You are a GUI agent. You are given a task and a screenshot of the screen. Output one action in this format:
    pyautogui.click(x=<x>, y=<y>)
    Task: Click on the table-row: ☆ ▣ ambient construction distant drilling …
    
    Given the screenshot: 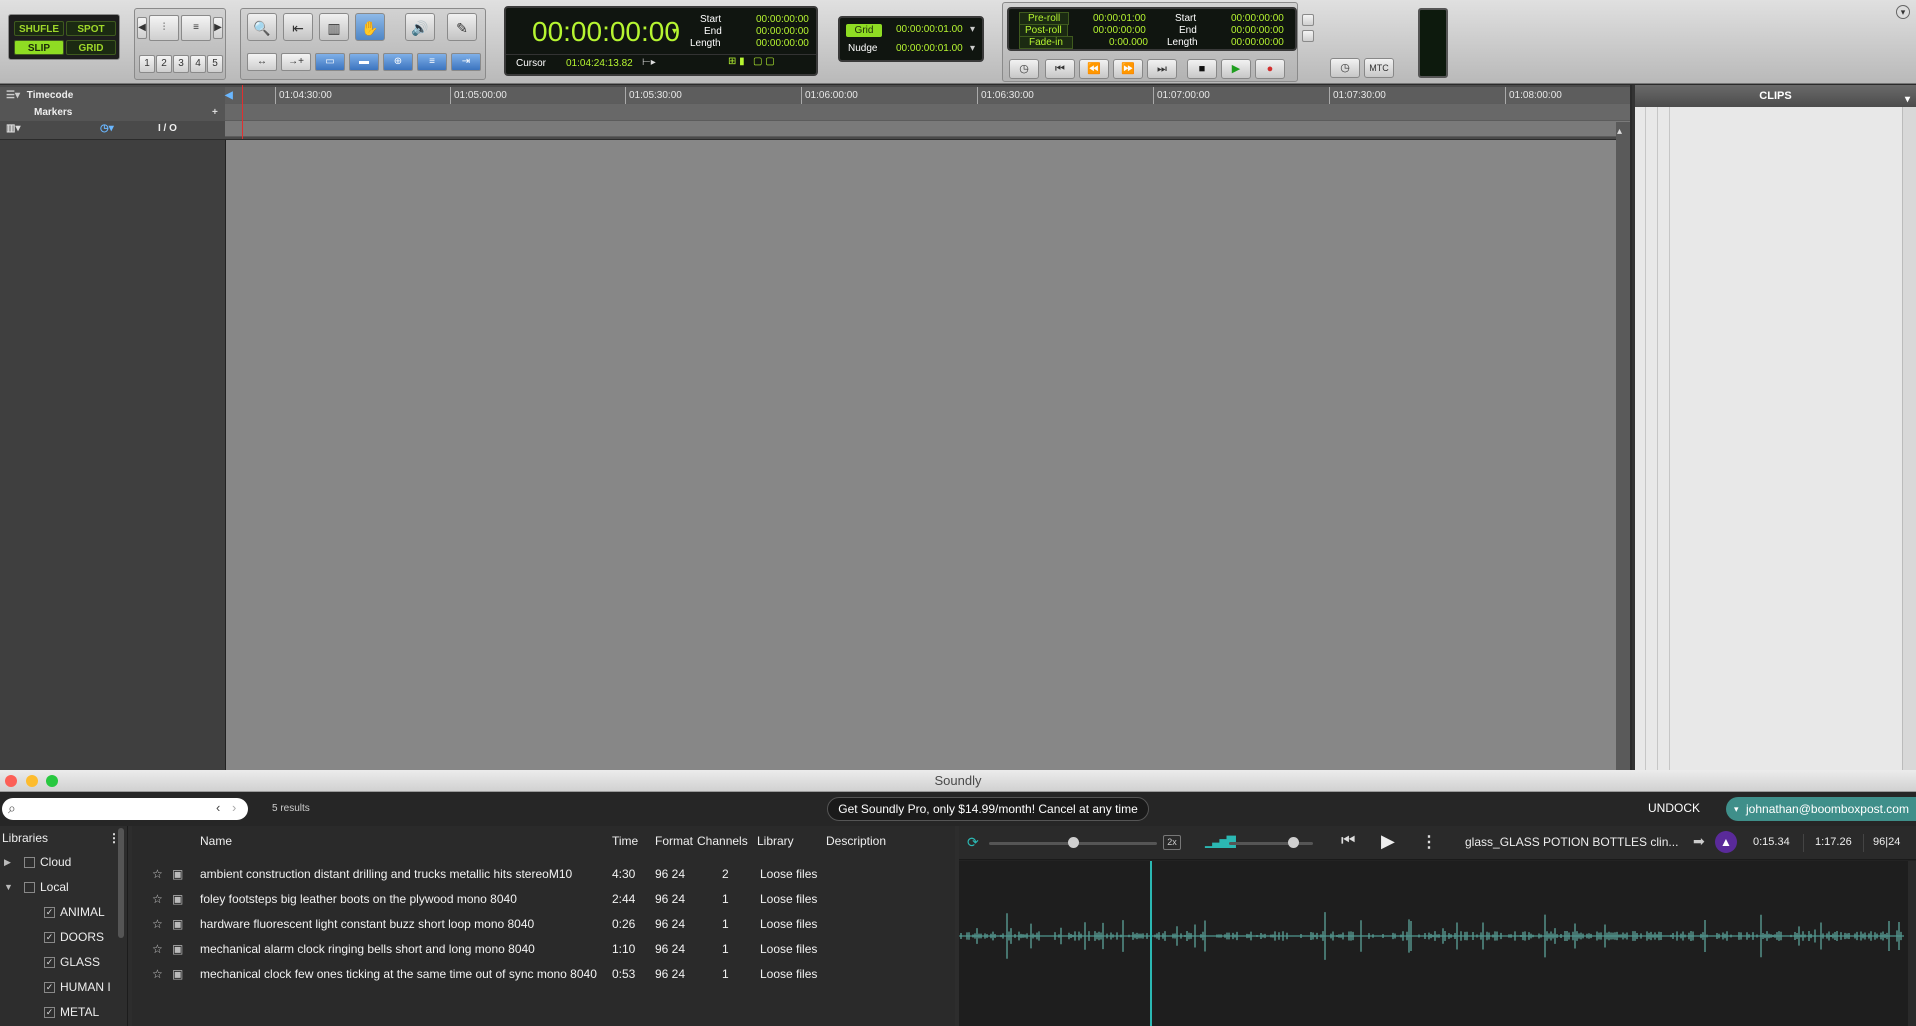 What is the action you would take?
    pyautogui.click(x=543, y=874)
    